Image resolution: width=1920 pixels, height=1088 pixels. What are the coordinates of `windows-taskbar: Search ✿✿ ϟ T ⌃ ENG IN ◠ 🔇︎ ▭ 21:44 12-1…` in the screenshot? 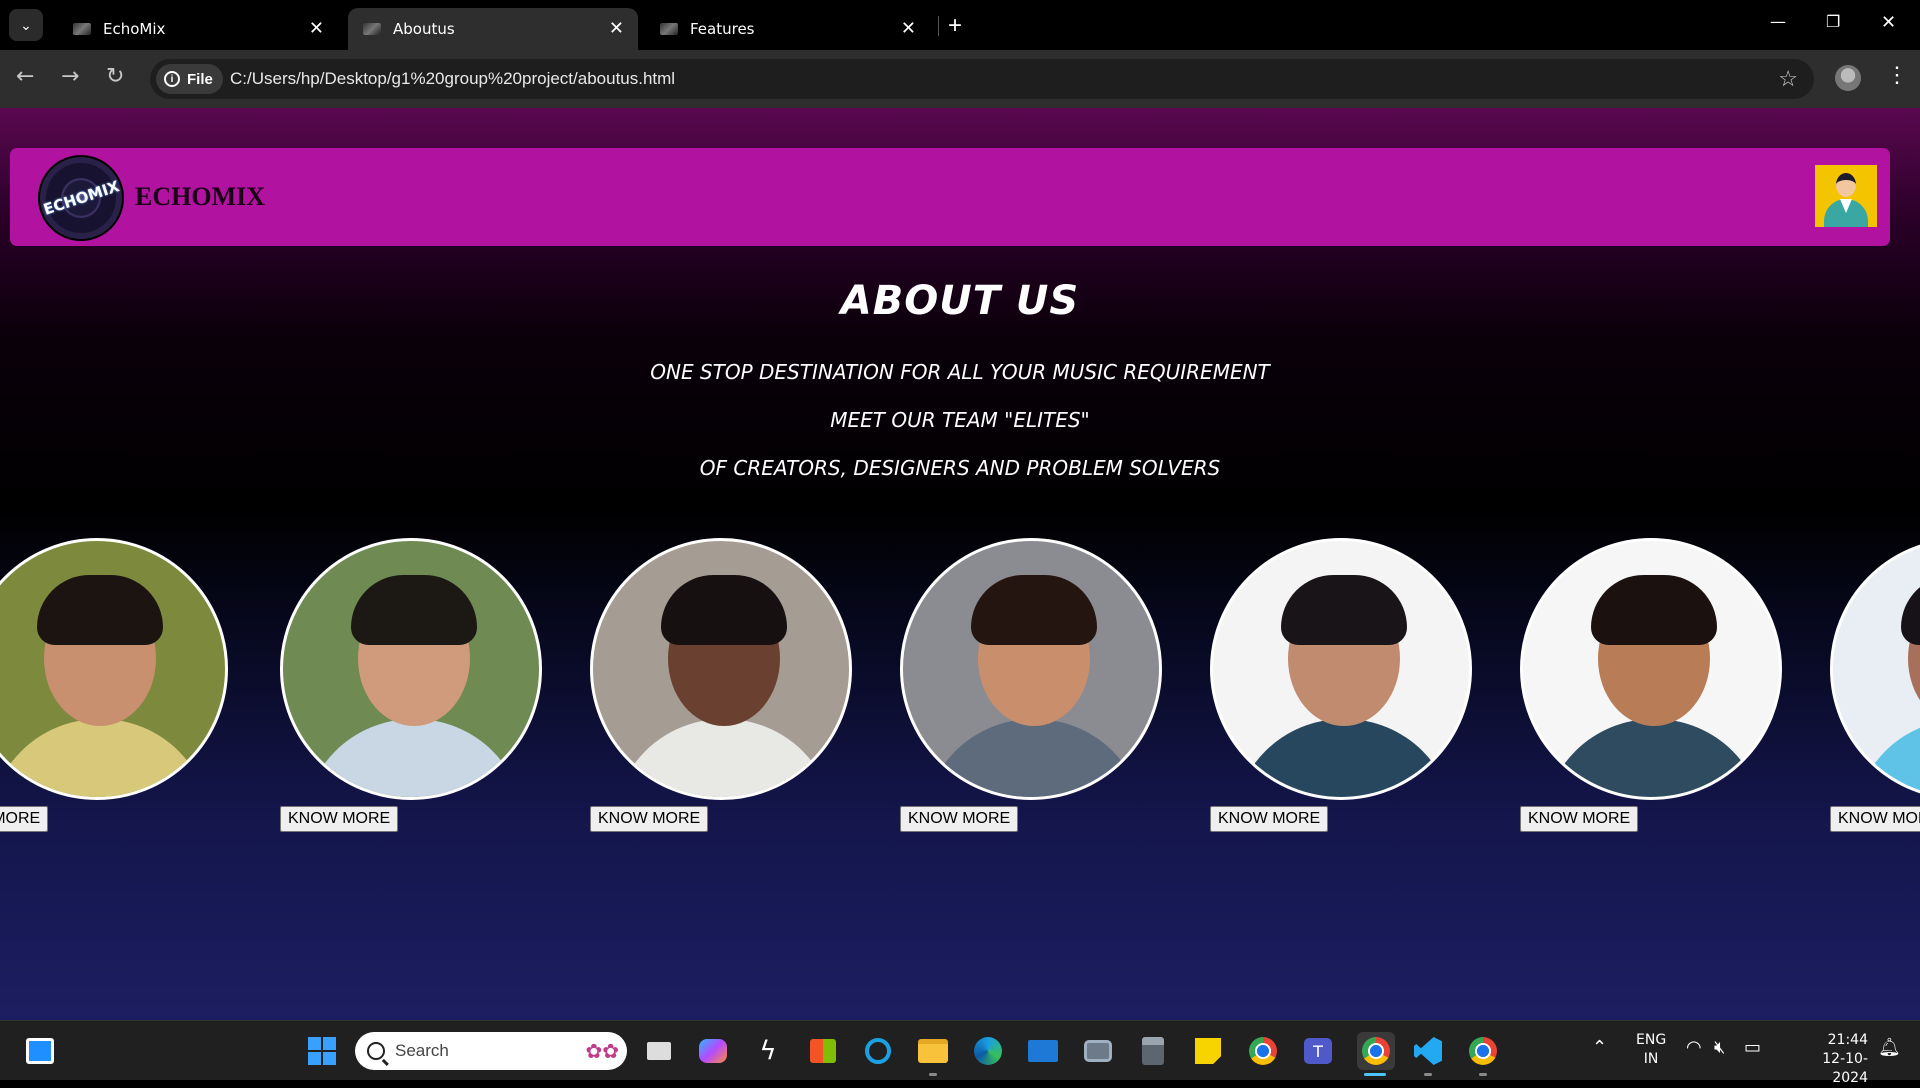 It's located at (960, 1053).